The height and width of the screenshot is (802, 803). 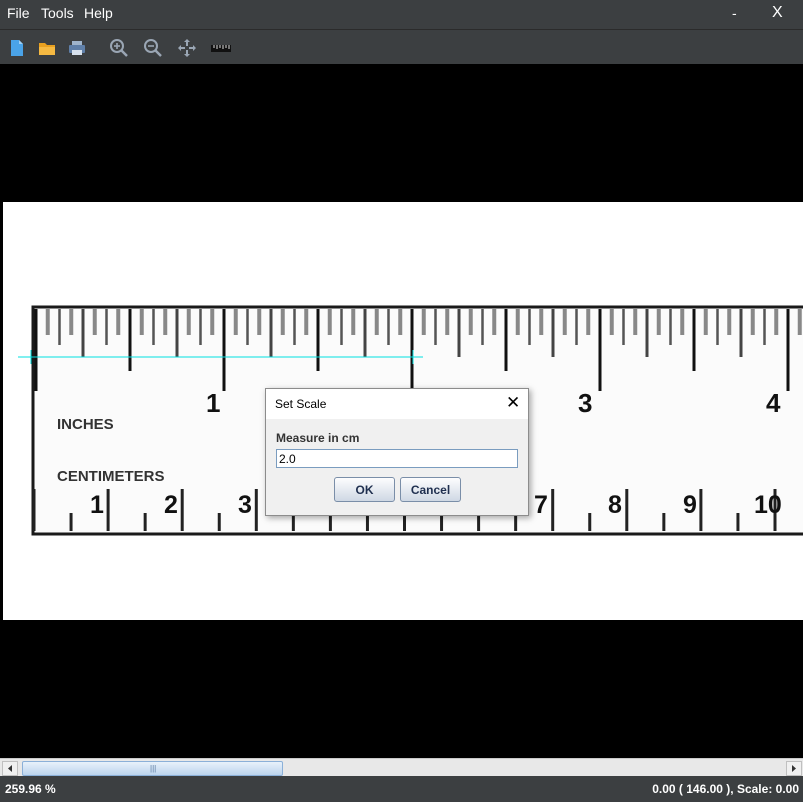 What do you see at coordinates (585, 403) in the screenshot?
I see `inch-number-3: 3` at bounding box center [585, 403].